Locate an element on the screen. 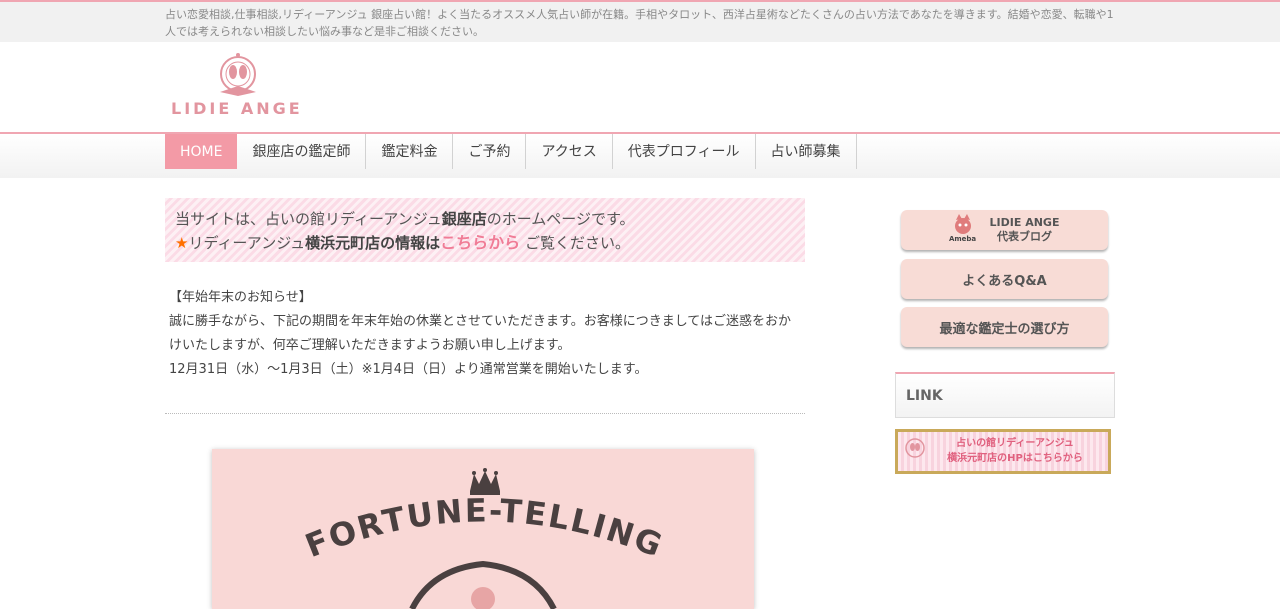  crown-icon is located at coordinates (485, 481).